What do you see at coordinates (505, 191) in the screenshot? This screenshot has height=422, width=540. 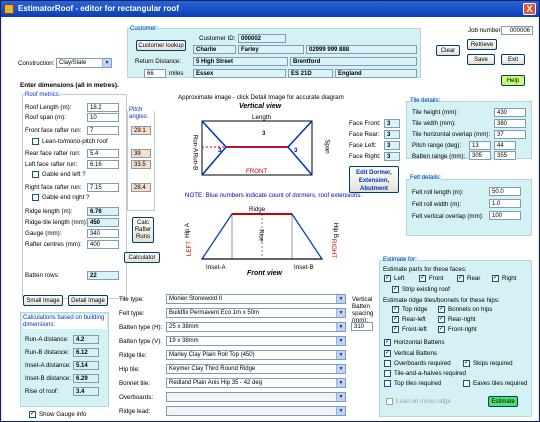 I see `felt-roll-length-field: 50.0` at bounding box center [505, 191].